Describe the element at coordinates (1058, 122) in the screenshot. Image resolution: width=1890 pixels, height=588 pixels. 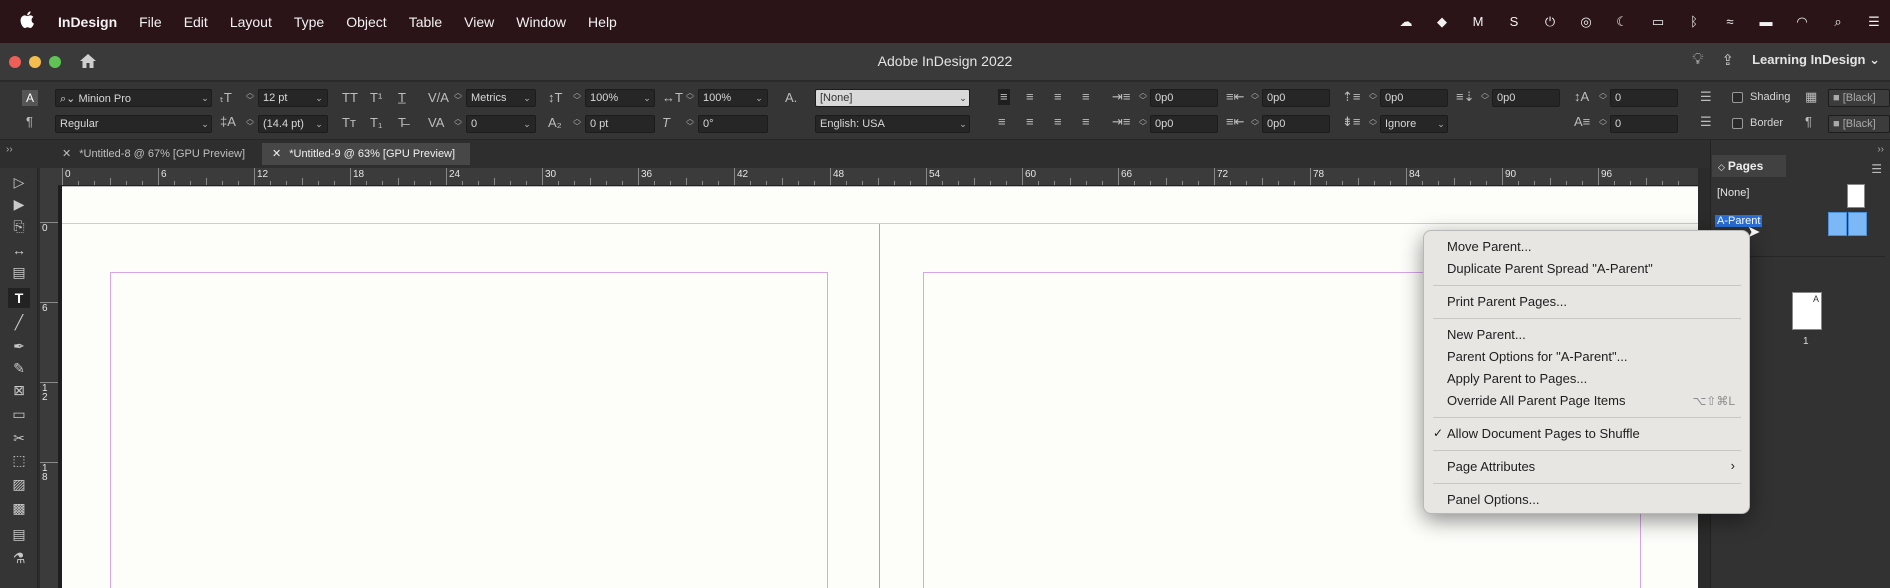
I see `justify-all-icon: ≡` at that location.